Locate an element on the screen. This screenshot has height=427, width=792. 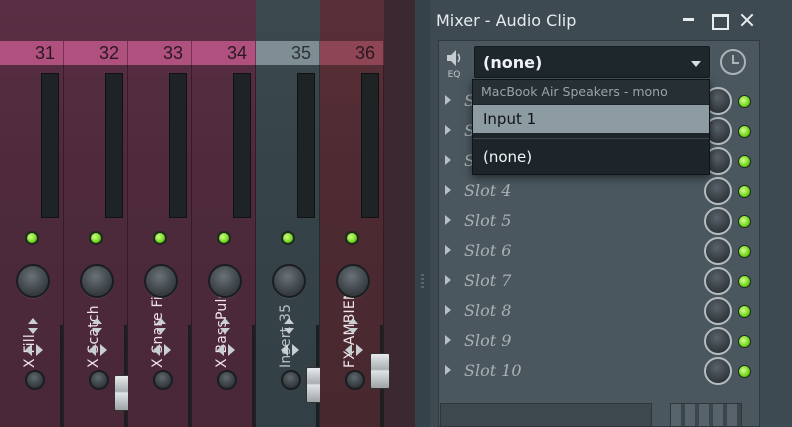
clock-icon is located at coordinates (733, 62).